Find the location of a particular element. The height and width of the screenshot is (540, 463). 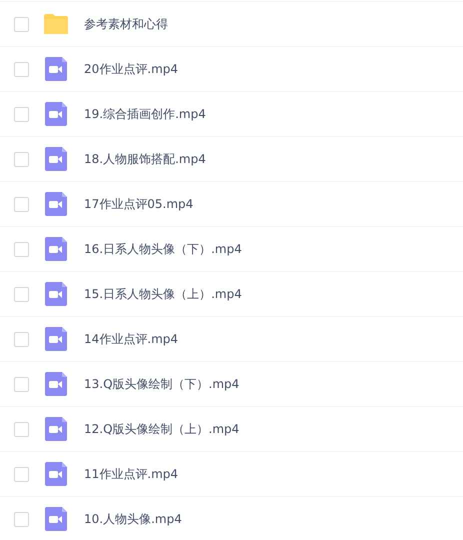

file-name: 12.Q版头像绘制（上）.mp4 is located at coordinates (162, 429).